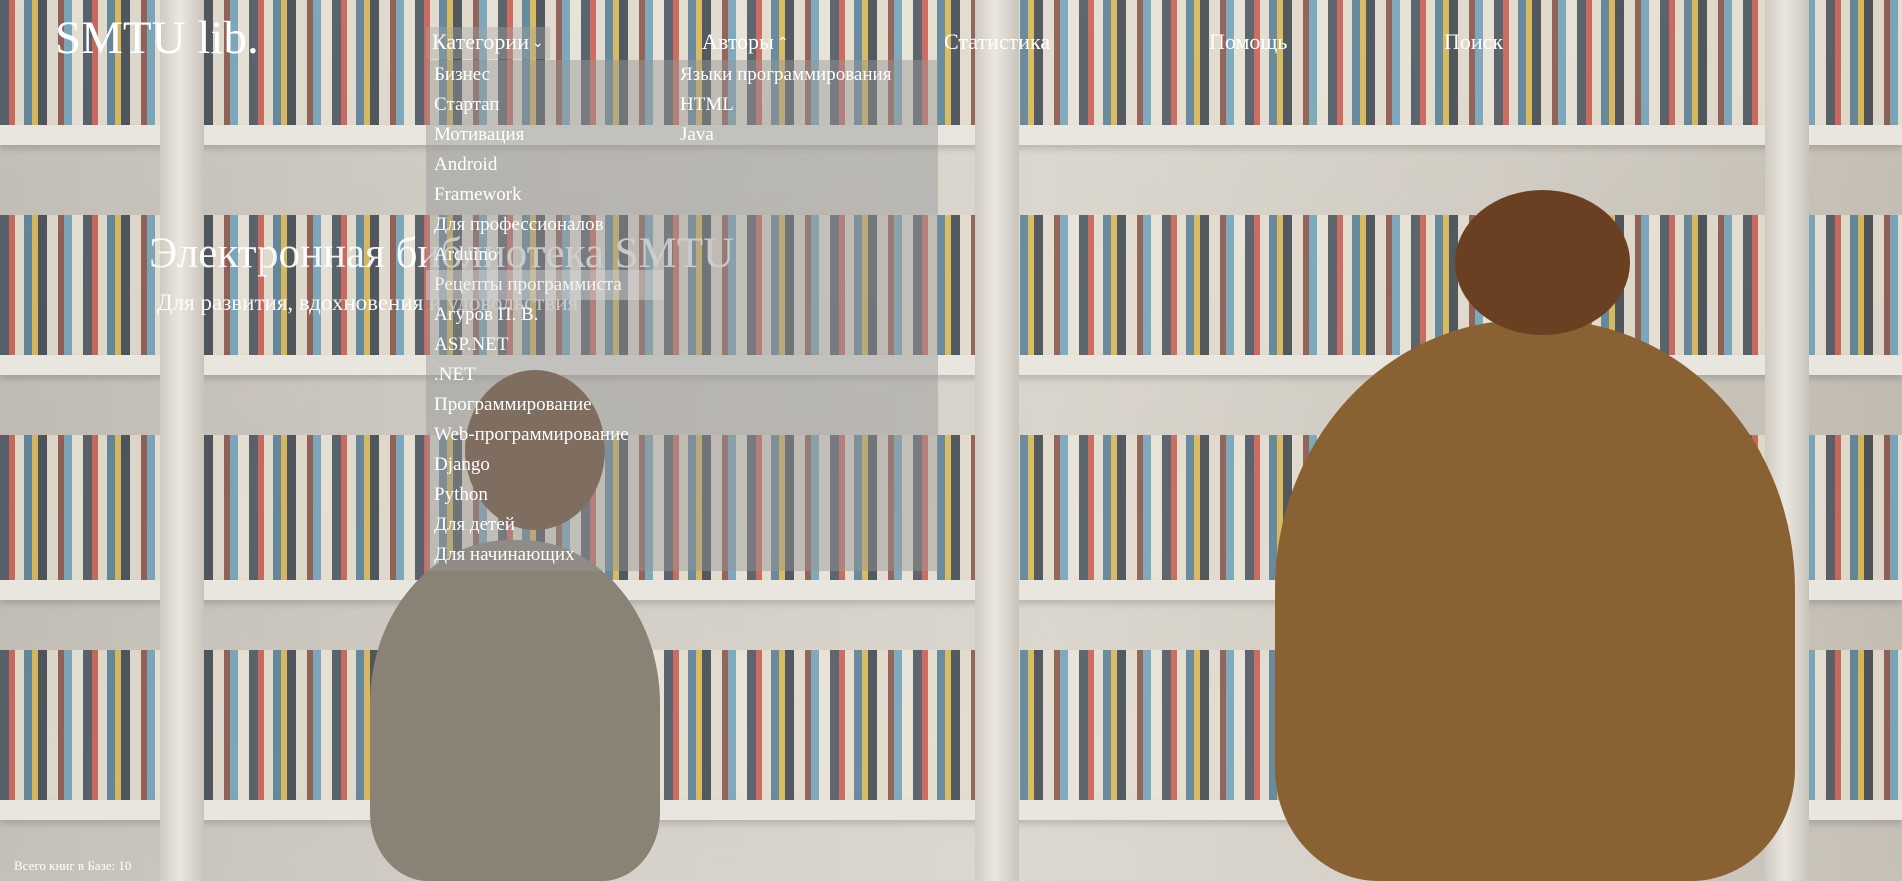 The height and width of the screenshot is (881, 1902). Describe the element at coordinates (1542, 262) in the screenshot. I see `person-right-head` at that location.